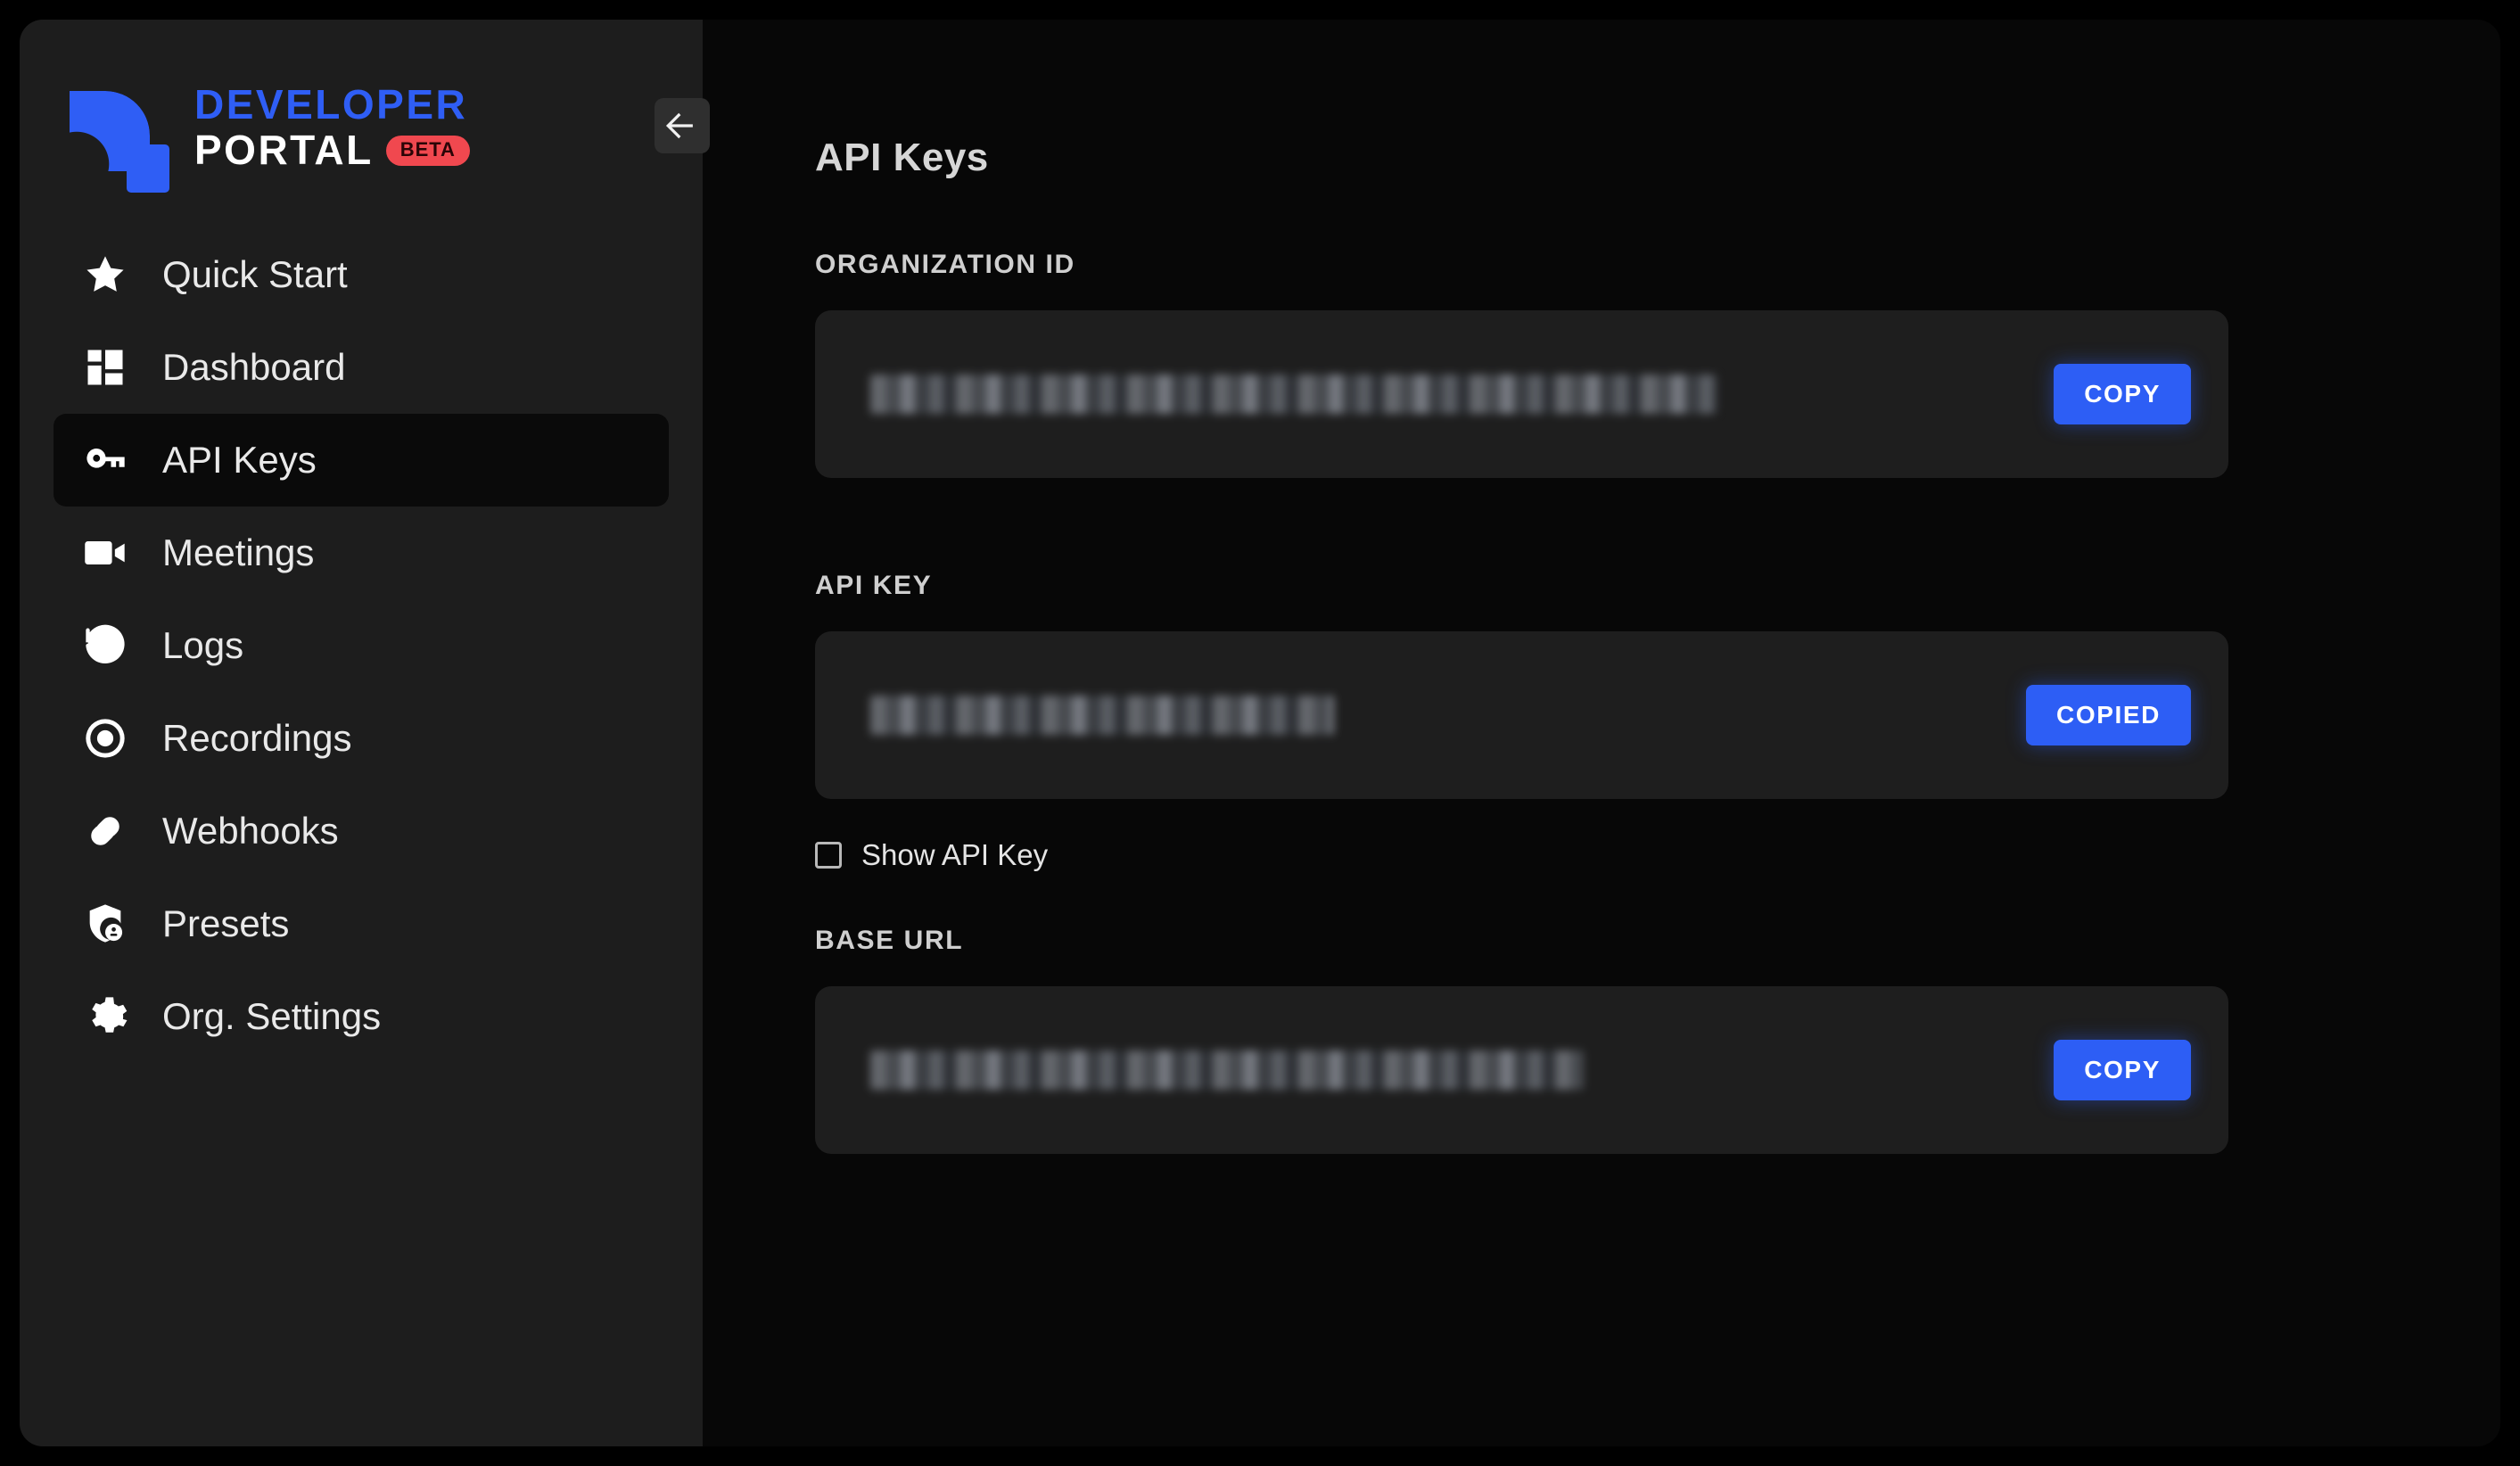 The width and height of the screenshot is (2520, 1466). I want to click on sidebar-item-org-settings: Org. Settings, so click(362, 1016).